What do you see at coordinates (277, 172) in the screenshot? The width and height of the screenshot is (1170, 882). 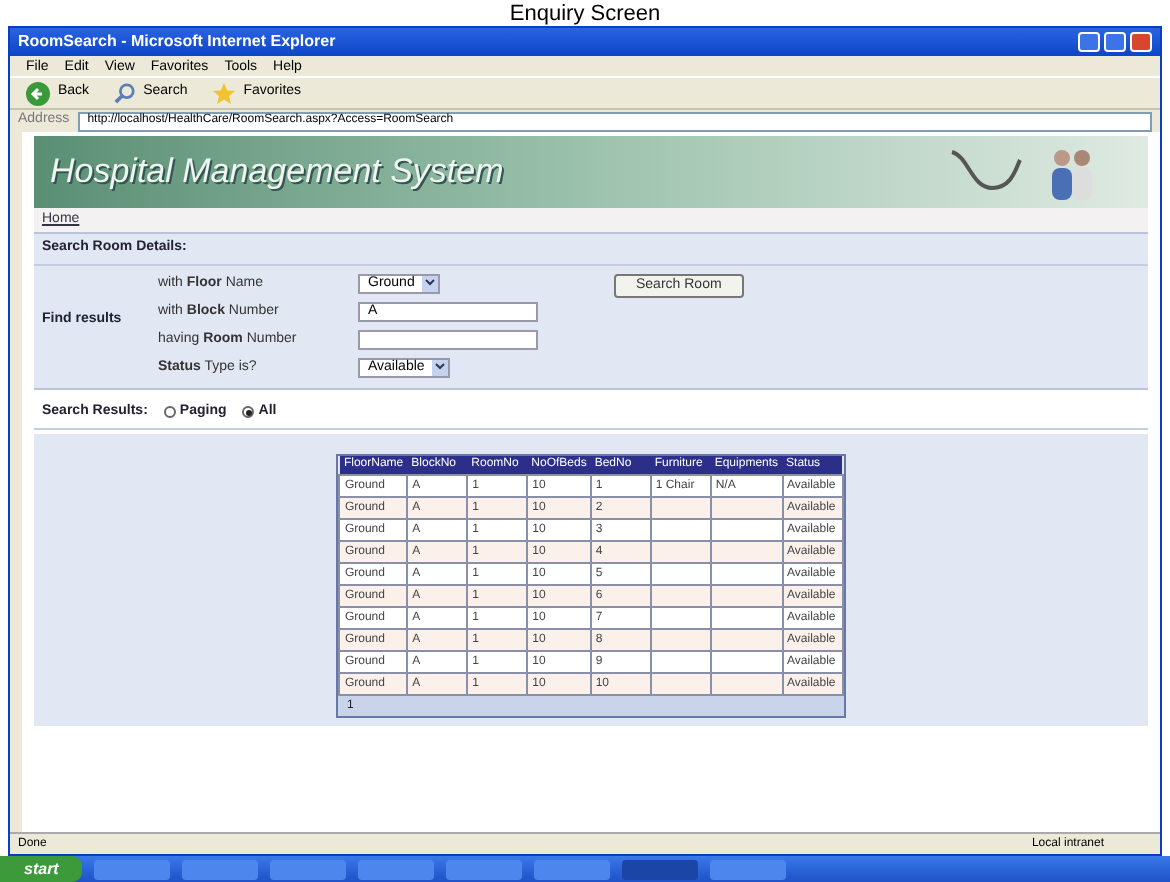 I see `banner-title: Hospital Management System` at bounding box center [277, 172].